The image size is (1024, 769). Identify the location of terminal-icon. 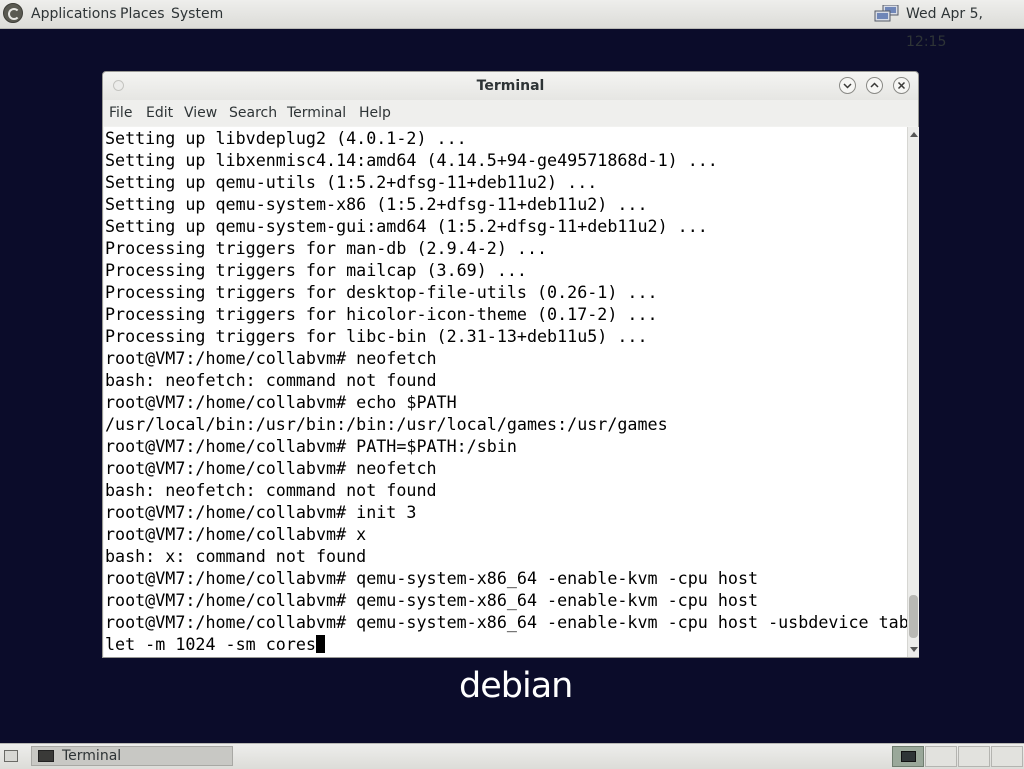
(46, 756).